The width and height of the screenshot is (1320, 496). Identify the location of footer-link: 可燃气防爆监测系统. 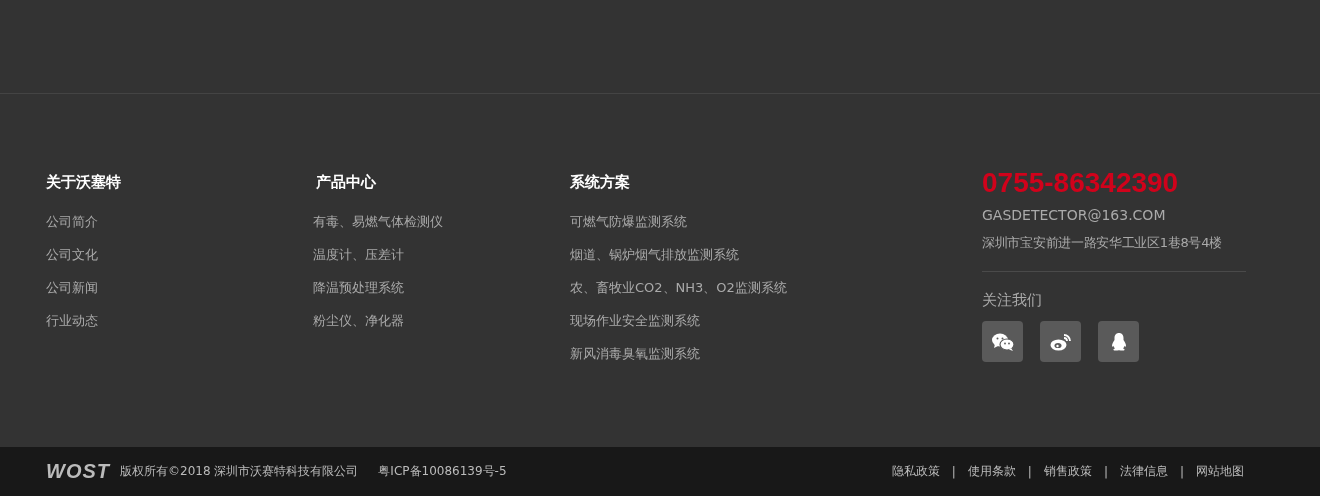
(628, 221).